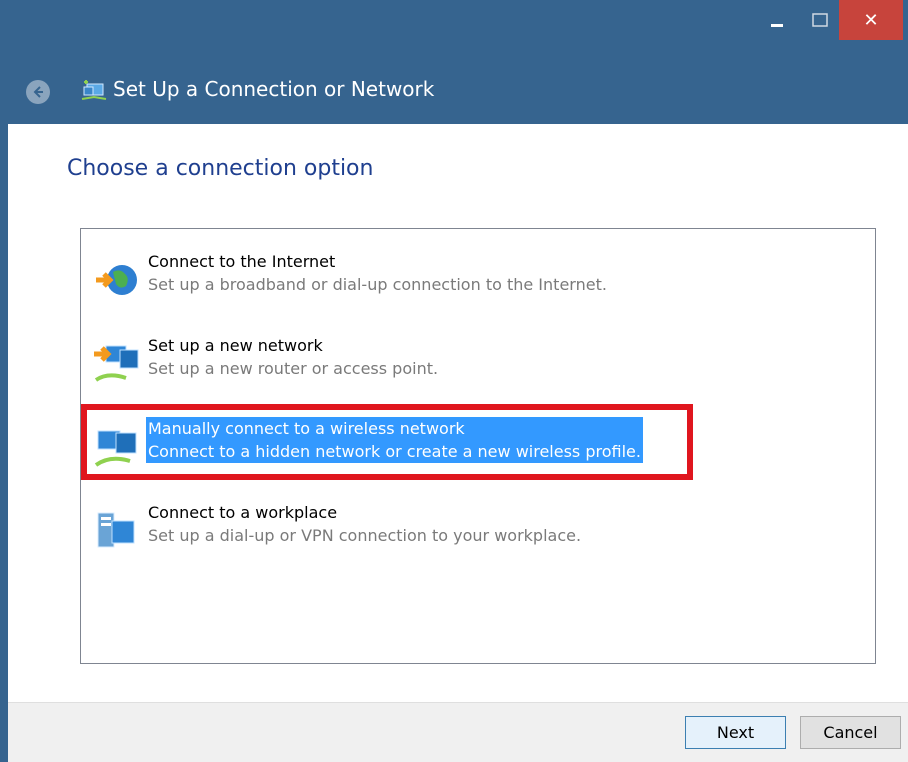 This screenshot has width=908, height=762. Describe the element at coordinates (293, 368) in the screenshot. I see `option-description: Set up a new router or access point.` at that location.